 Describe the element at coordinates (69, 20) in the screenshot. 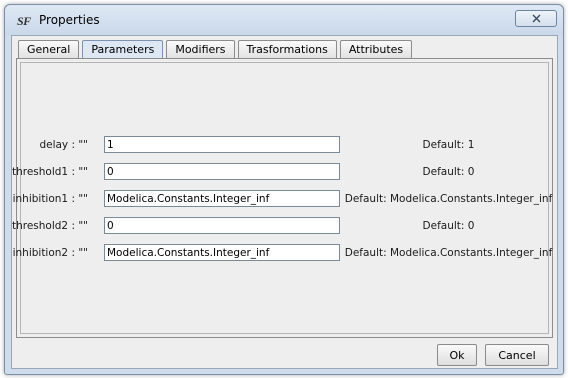

I see `window-title: Properties` at that location.